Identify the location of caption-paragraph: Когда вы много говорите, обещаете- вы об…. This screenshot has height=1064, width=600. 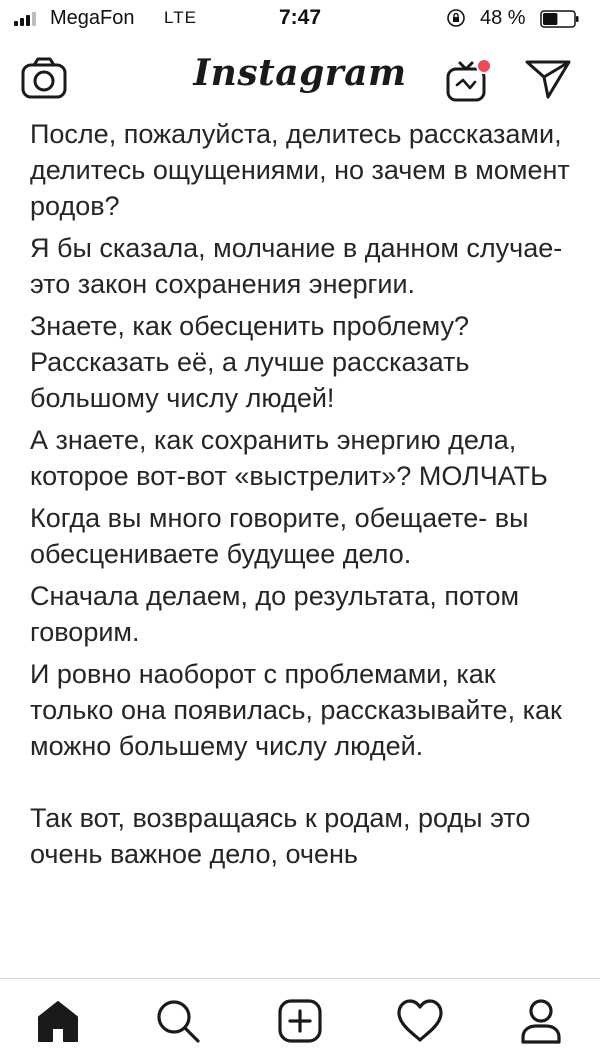
(279, 536).